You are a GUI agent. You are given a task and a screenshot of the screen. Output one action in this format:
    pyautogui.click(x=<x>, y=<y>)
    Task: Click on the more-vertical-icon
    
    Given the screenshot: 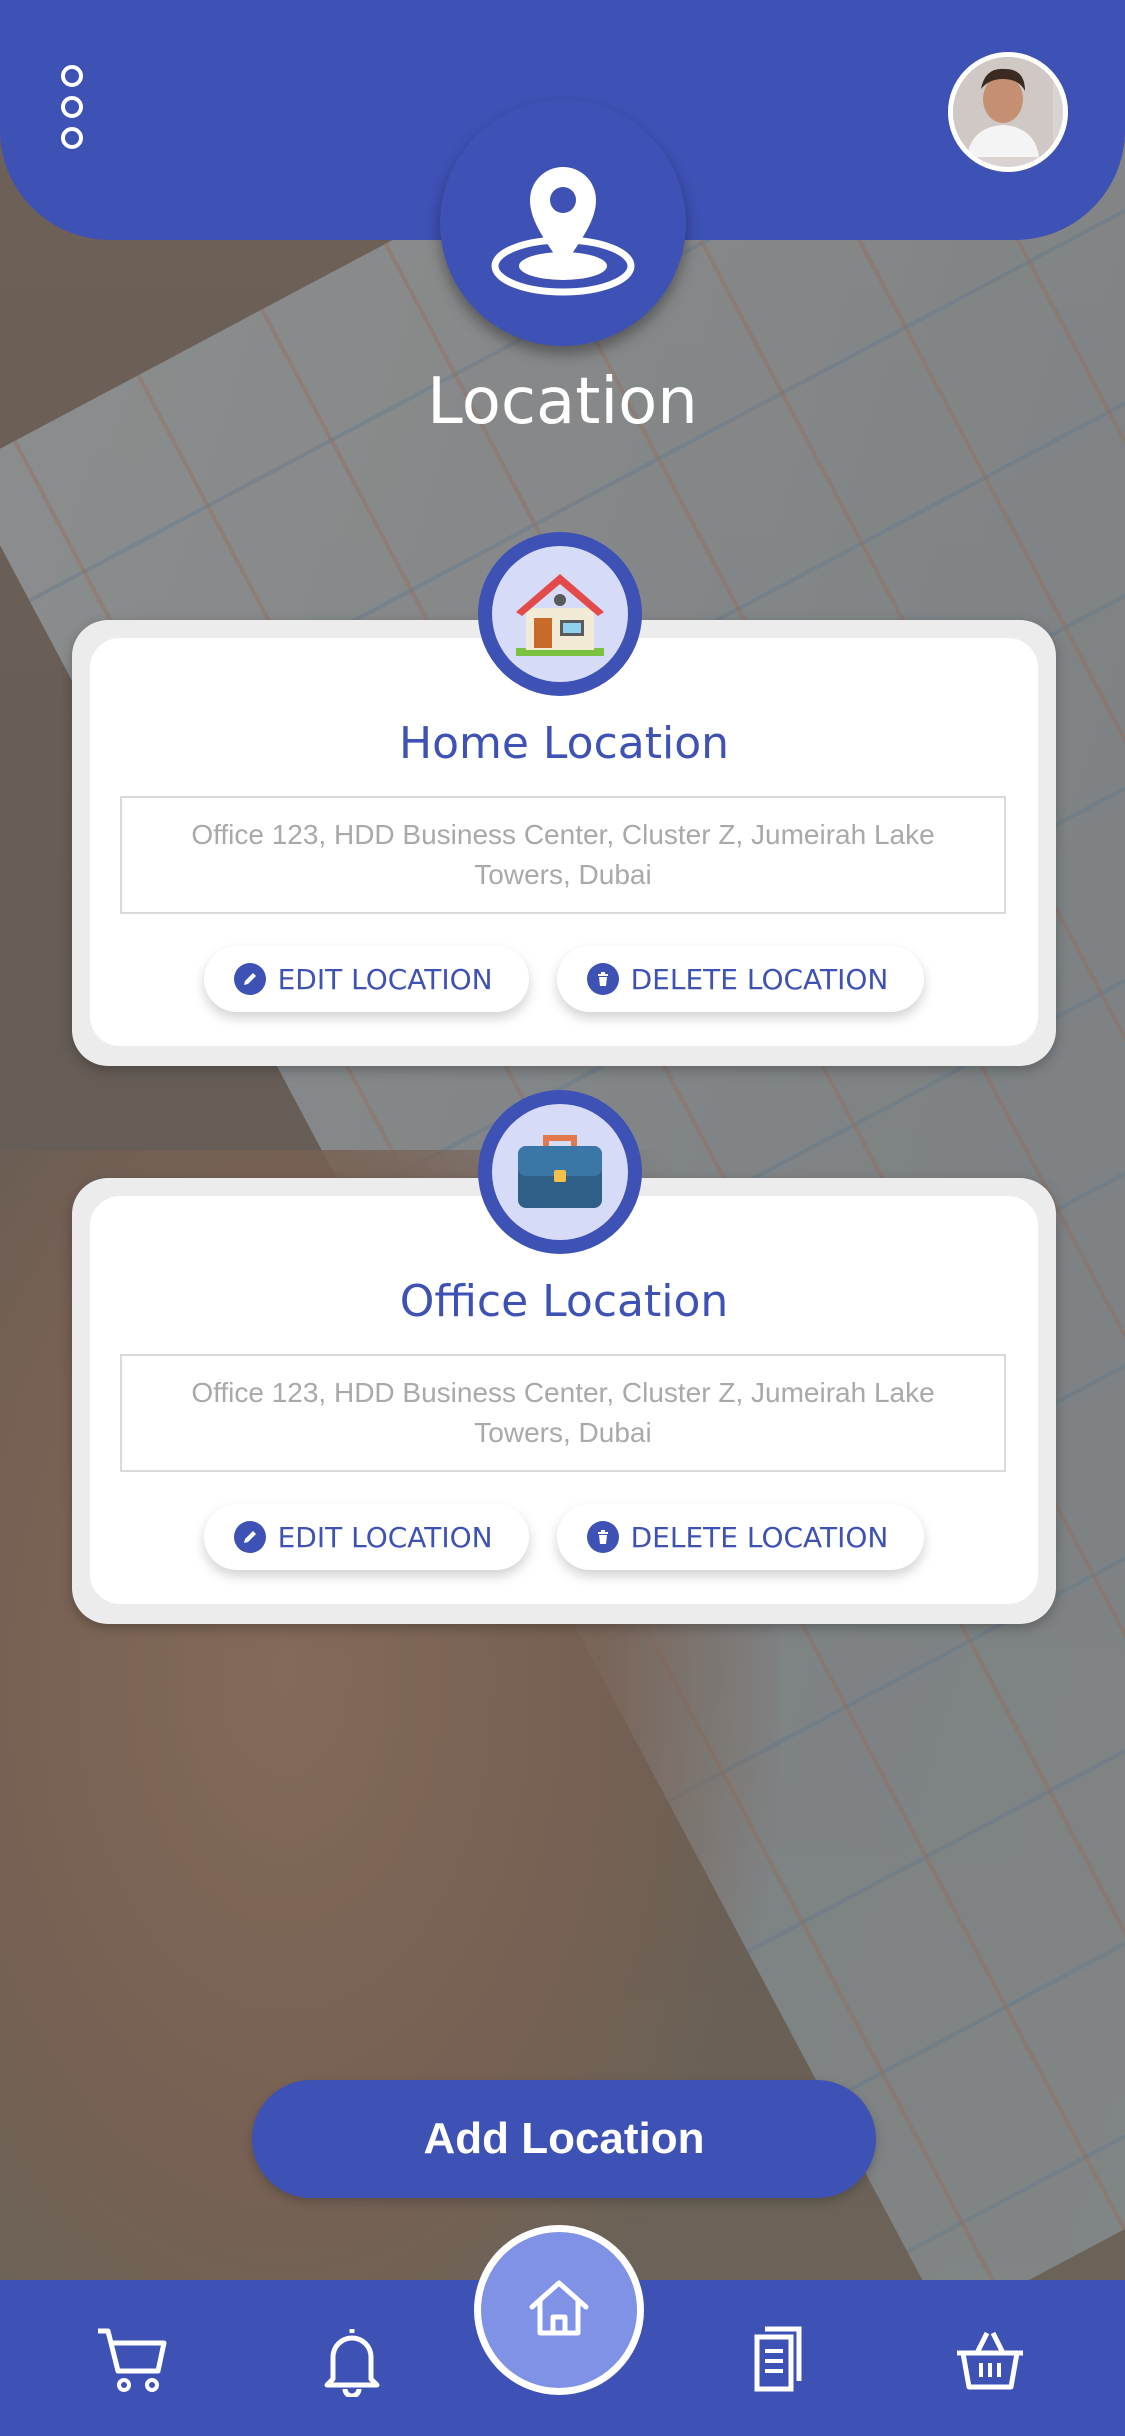 What is the action you would take?
    pyautogui.click(x=72, y=107)
    